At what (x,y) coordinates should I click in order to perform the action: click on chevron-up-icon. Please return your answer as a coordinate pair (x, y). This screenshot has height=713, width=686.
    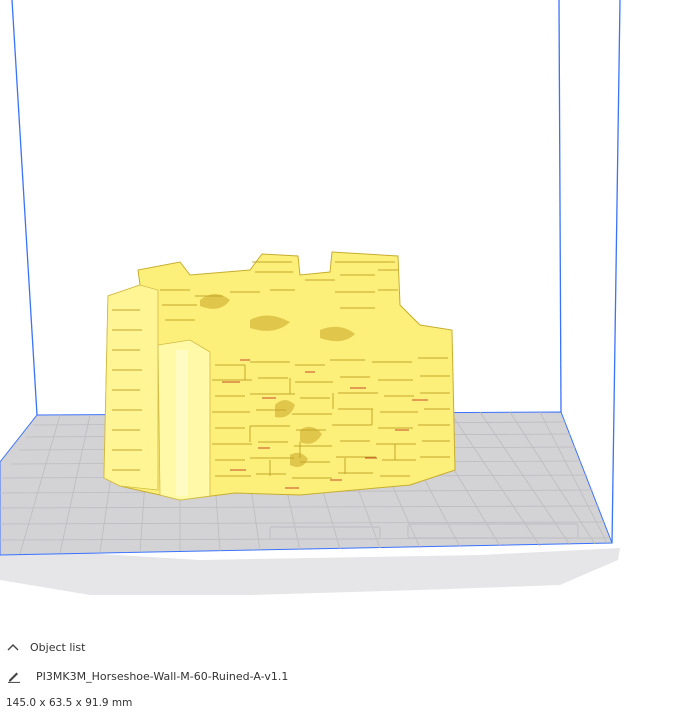
    Looking at the image, I should click on (13, 647).